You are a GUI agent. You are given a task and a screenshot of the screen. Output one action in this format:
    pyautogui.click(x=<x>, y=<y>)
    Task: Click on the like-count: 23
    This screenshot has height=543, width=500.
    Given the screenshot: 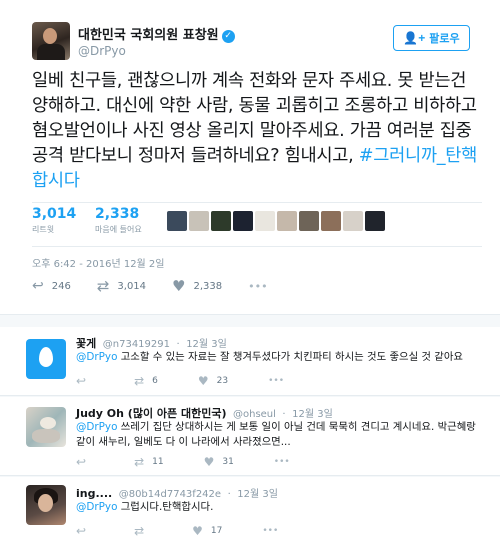 What is the action you would take?
    pyautogui.click(x=222, y=381)
    